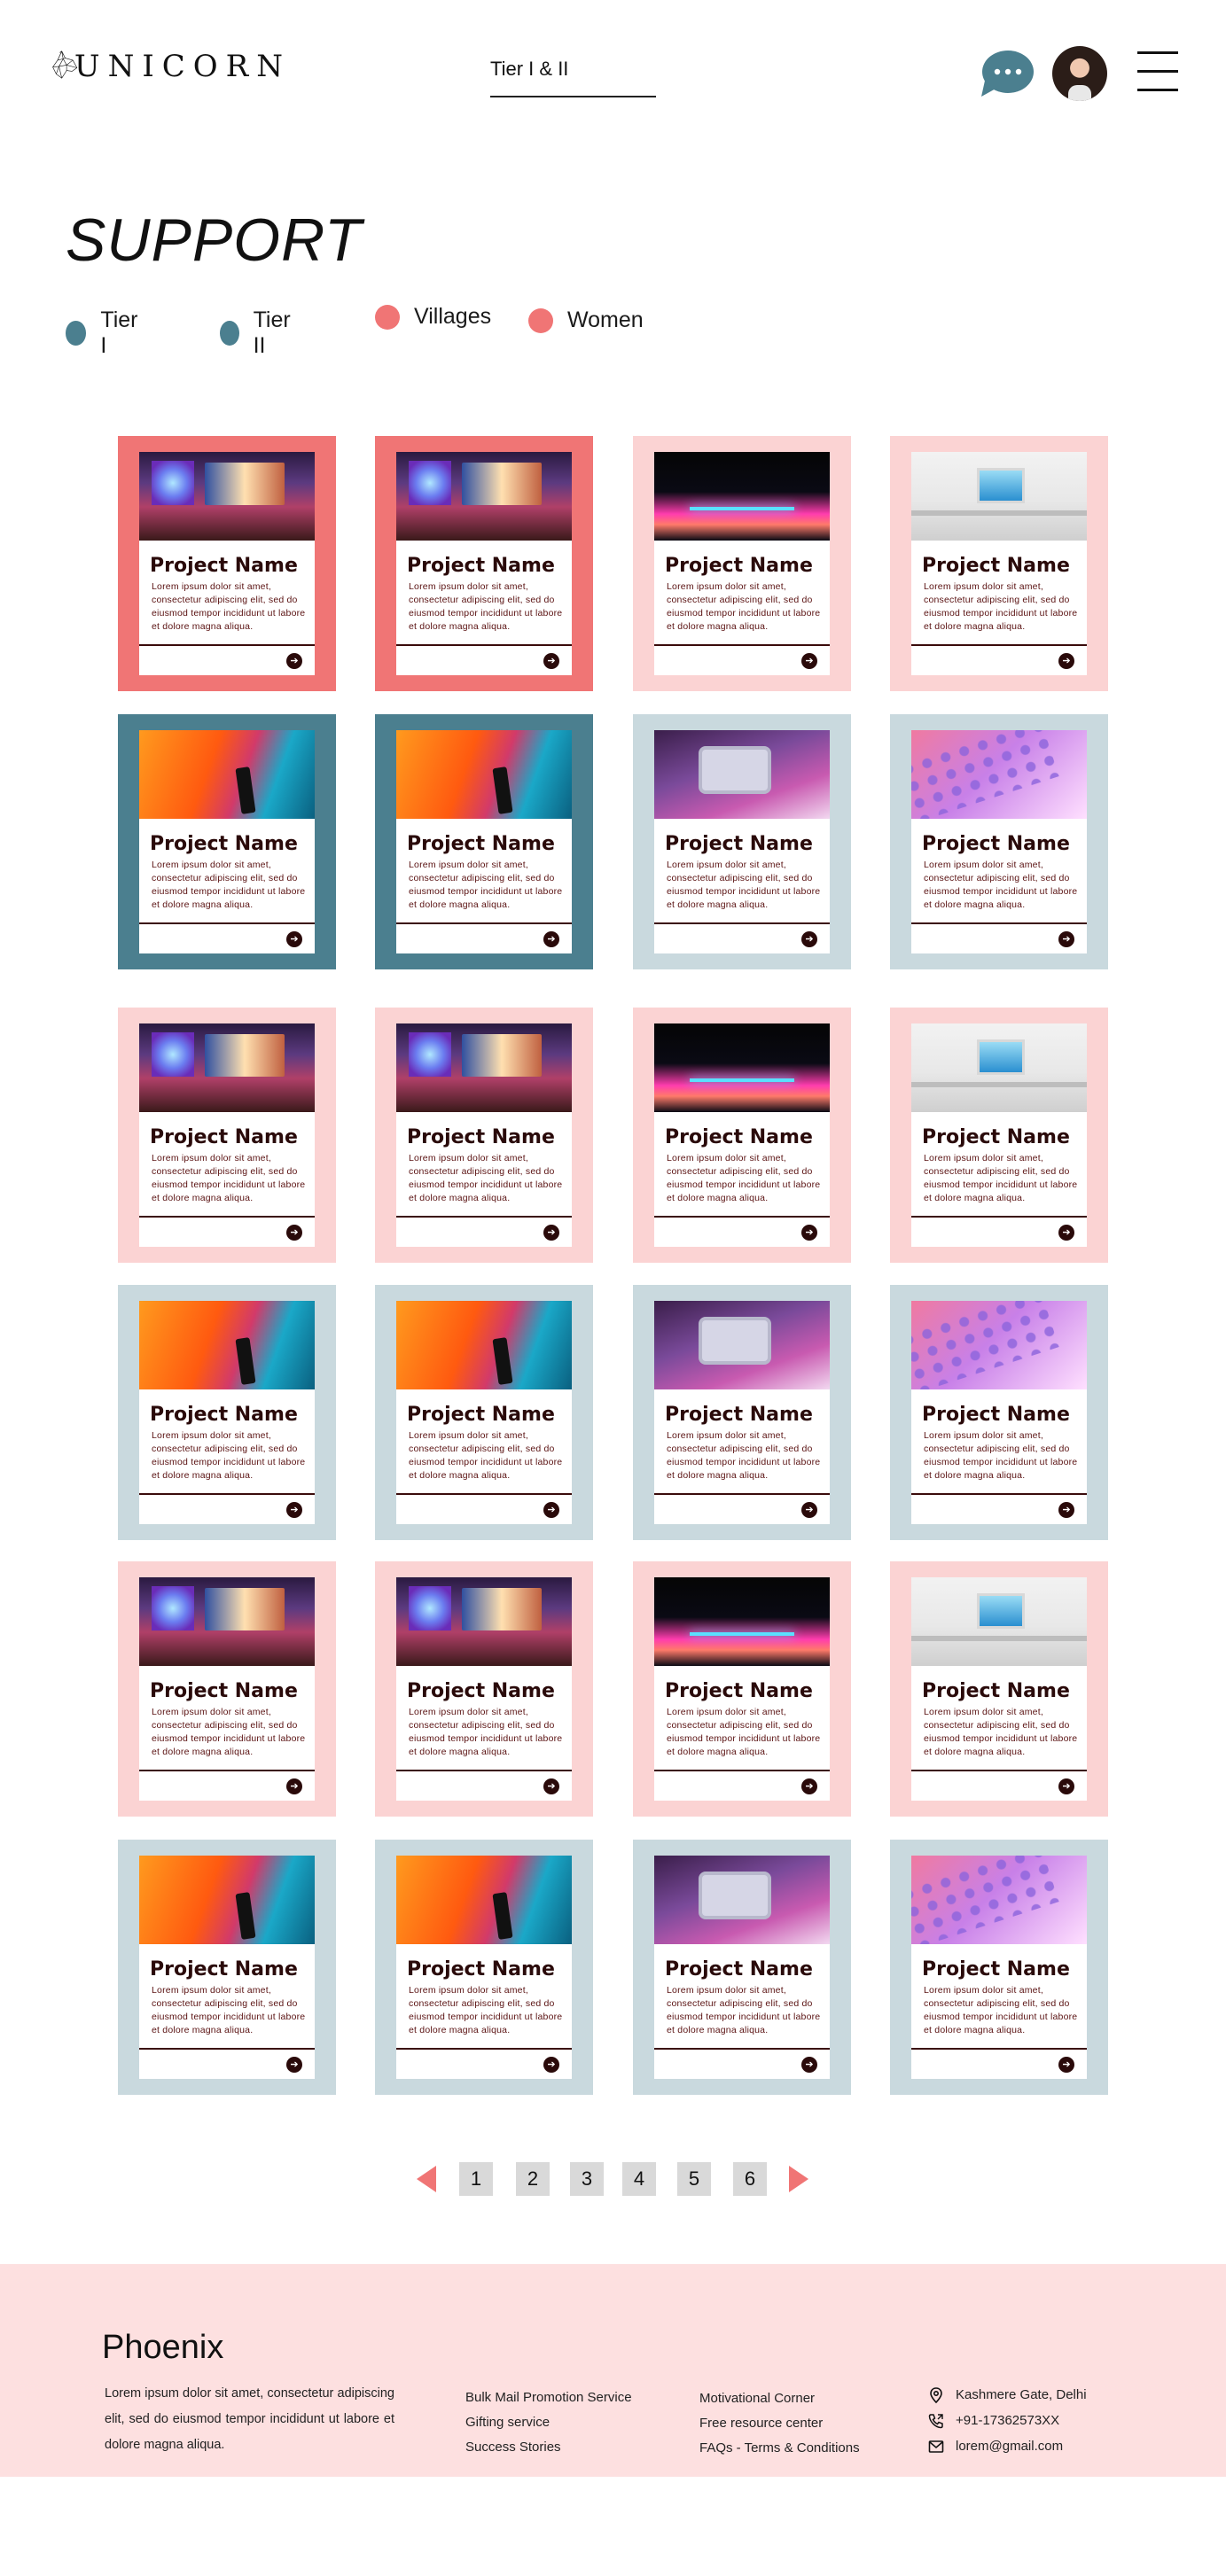 This screenshot has height=2576, width=1226. Describe the element at coordinates (119, 332) in the screenshot. I see `filter-label: Tier I` at that location.